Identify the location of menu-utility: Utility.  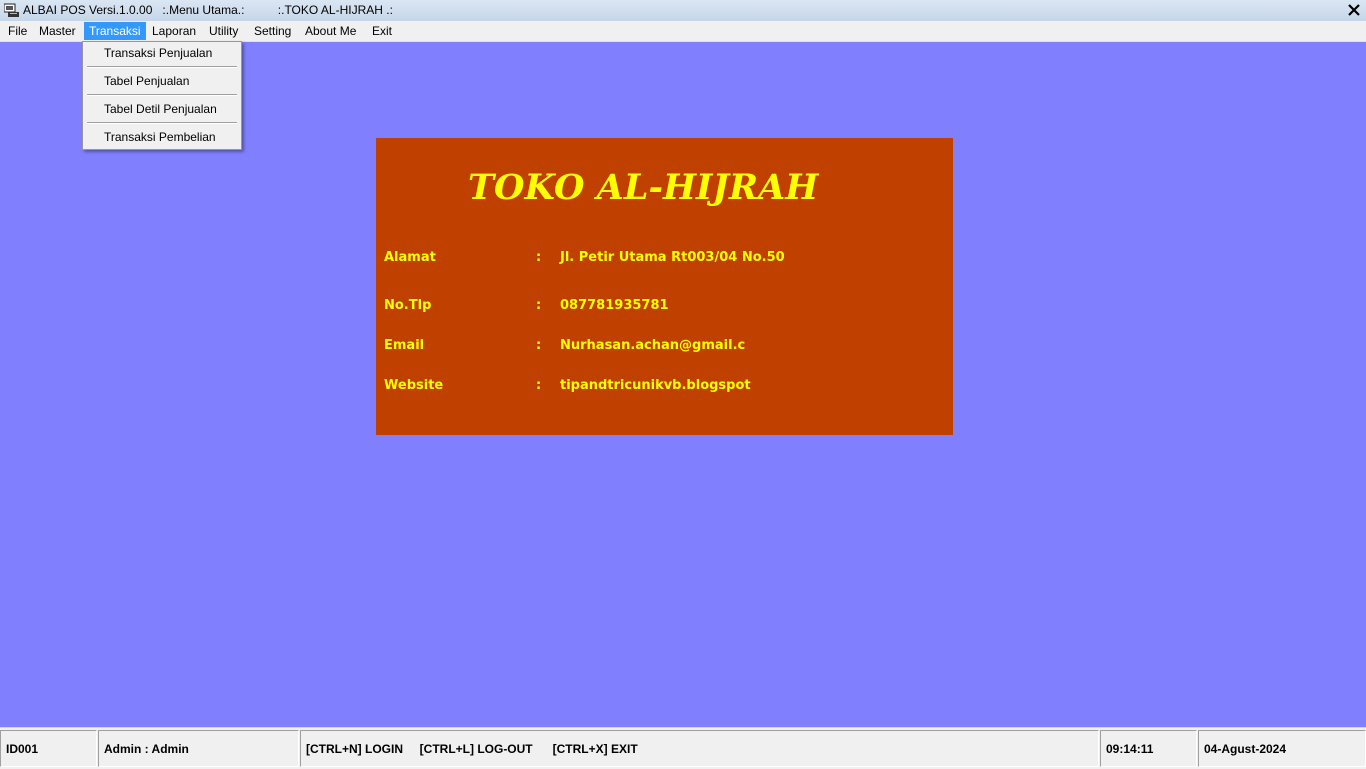
(223, 31).